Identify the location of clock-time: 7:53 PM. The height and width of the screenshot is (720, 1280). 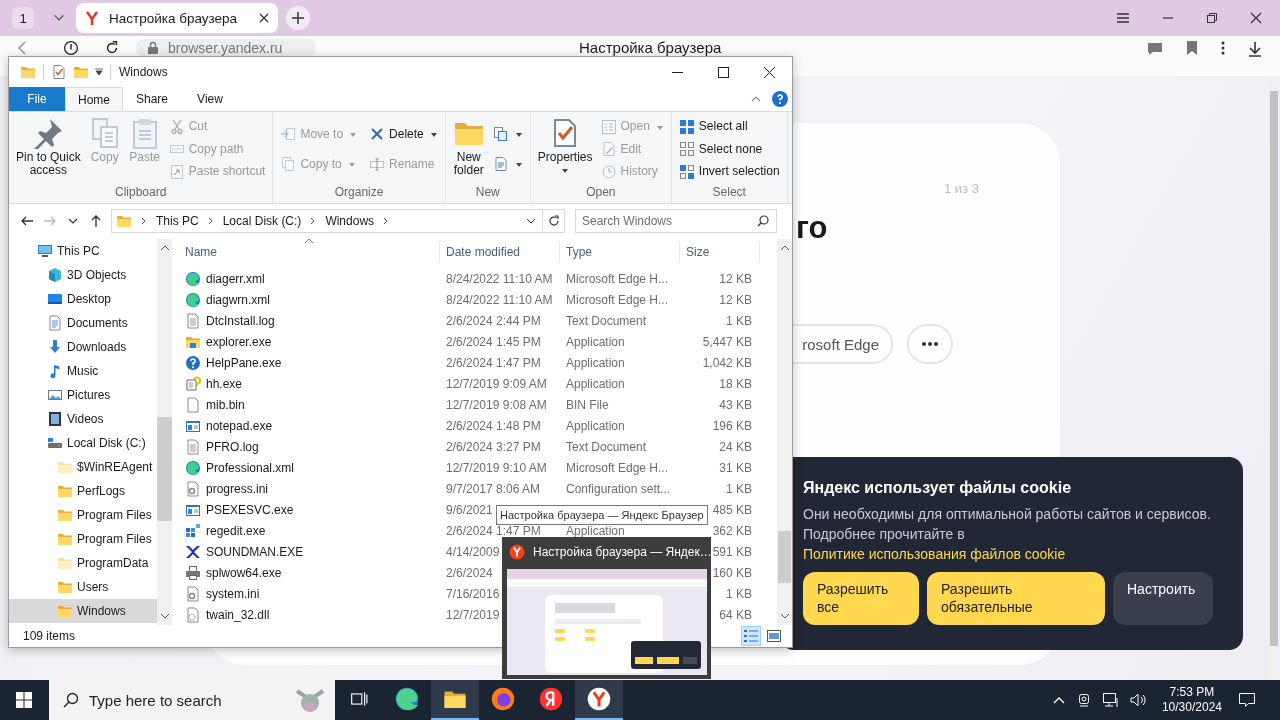
(1192, 692).